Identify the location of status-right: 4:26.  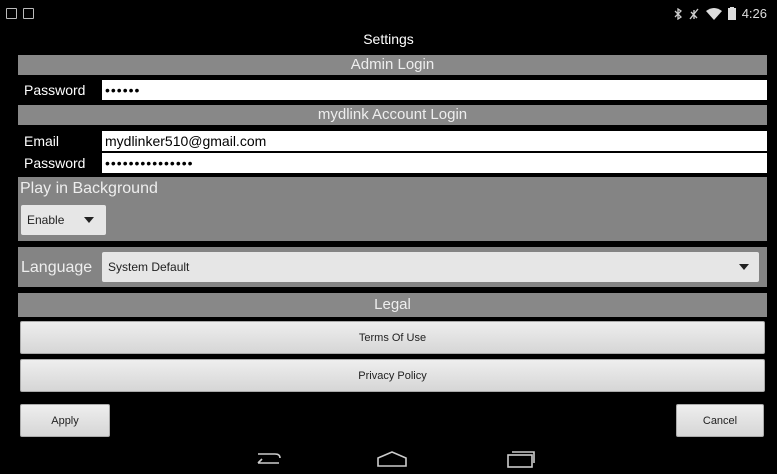
(720, 13).